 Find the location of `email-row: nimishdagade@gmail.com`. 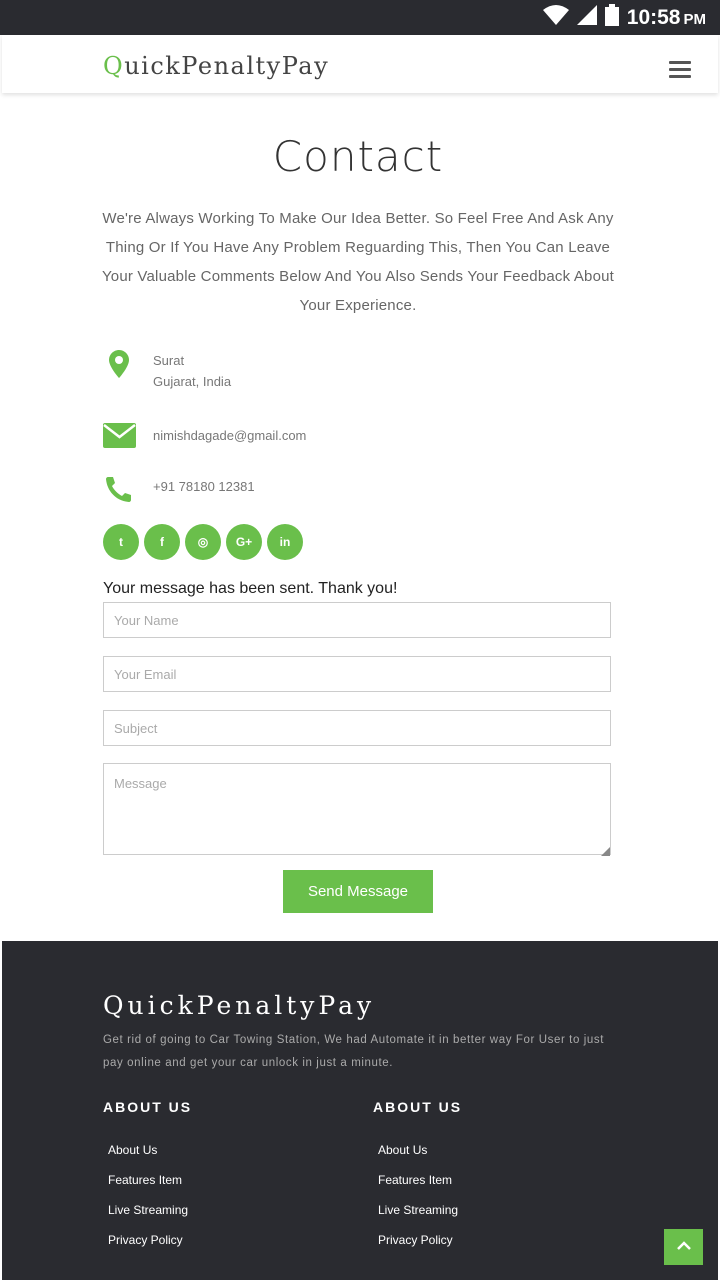

email-row: nimishdagade@gmail.com is located at coordinates (204, 435).